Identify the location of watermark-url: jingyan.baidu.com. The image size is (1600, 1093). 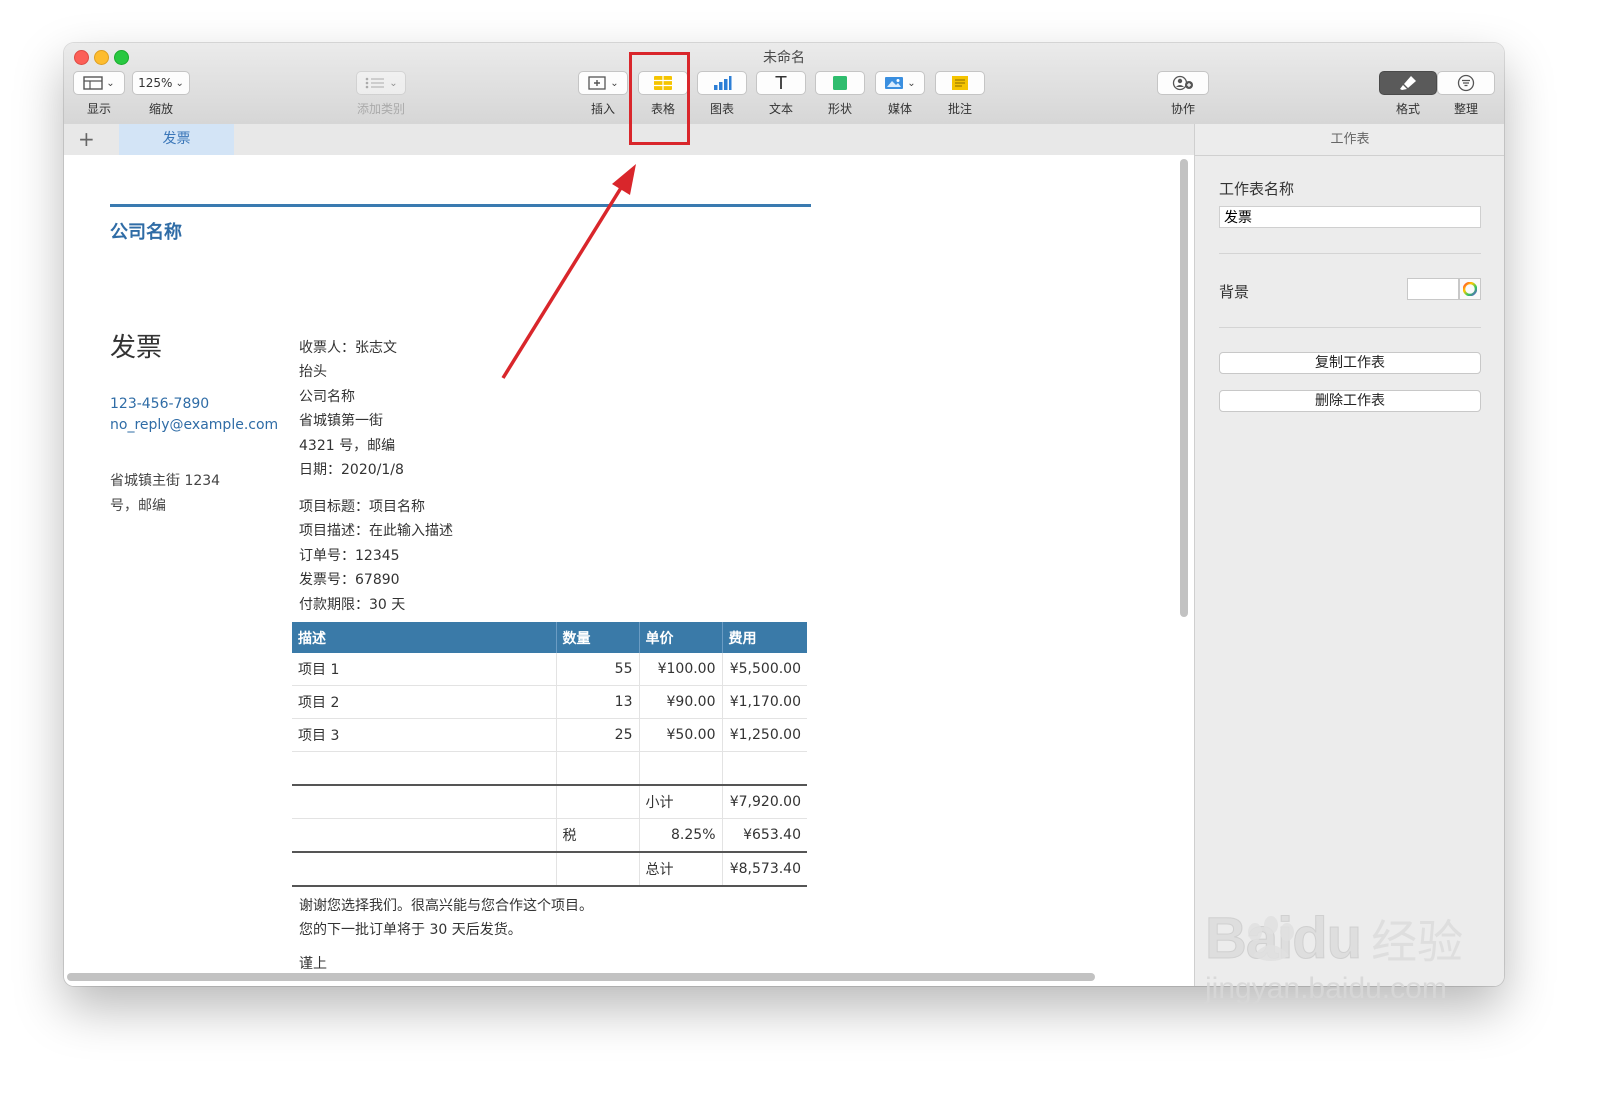
(1326, 988).